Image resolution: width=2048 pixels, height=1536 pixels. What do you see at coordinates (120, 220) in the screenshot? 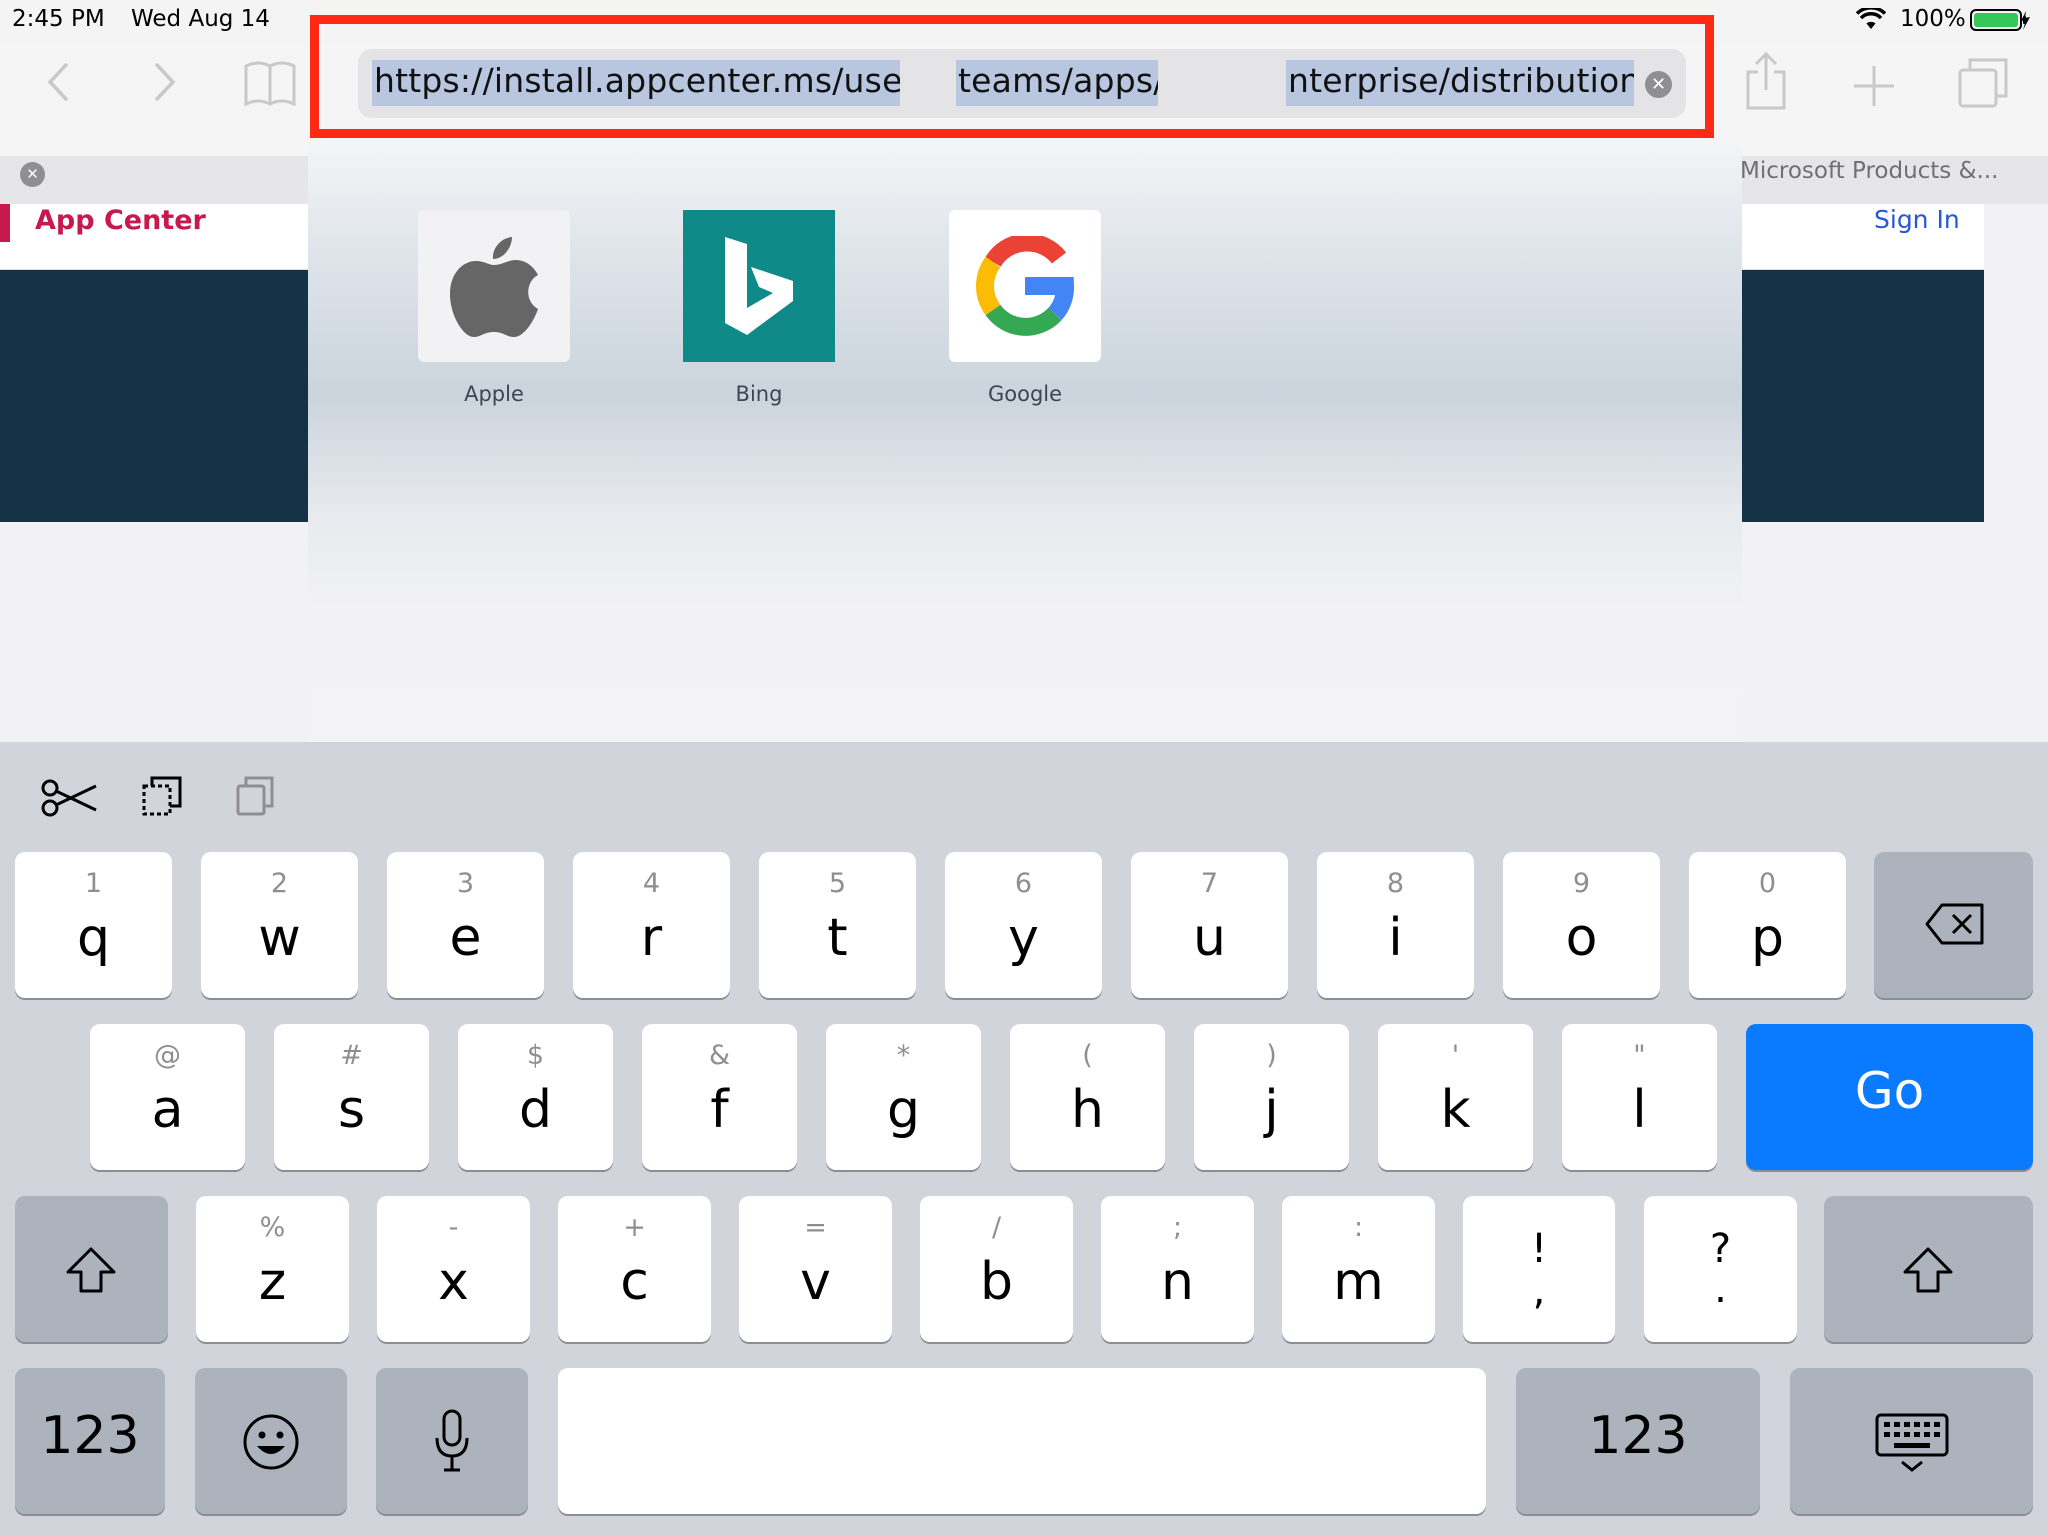
I see `app-title: App Center` at bounding box center [120, 220].